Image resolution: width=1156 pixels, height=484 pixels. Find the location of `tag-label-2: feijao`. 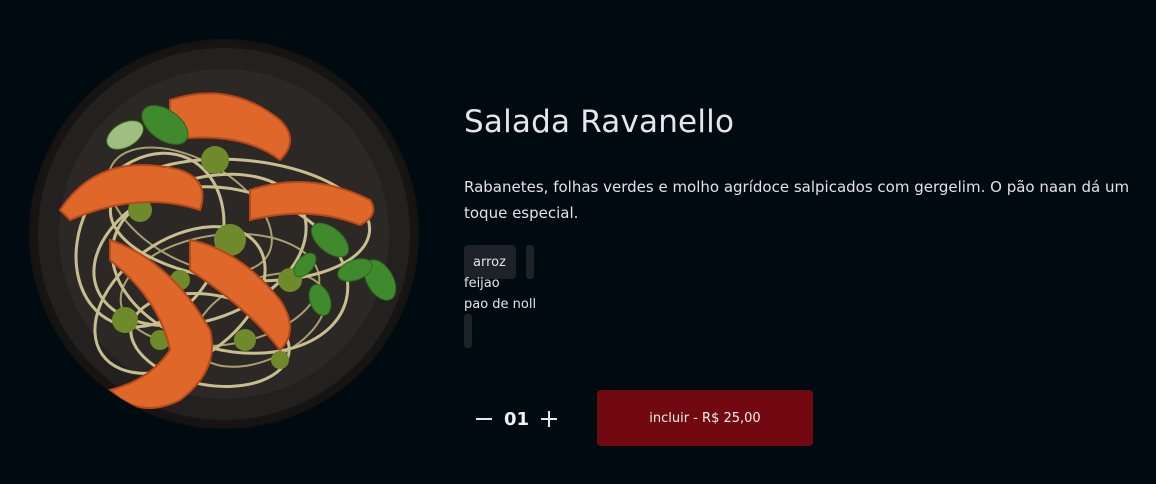

tag-label-2: feijao is located at coordinates (482, 283).